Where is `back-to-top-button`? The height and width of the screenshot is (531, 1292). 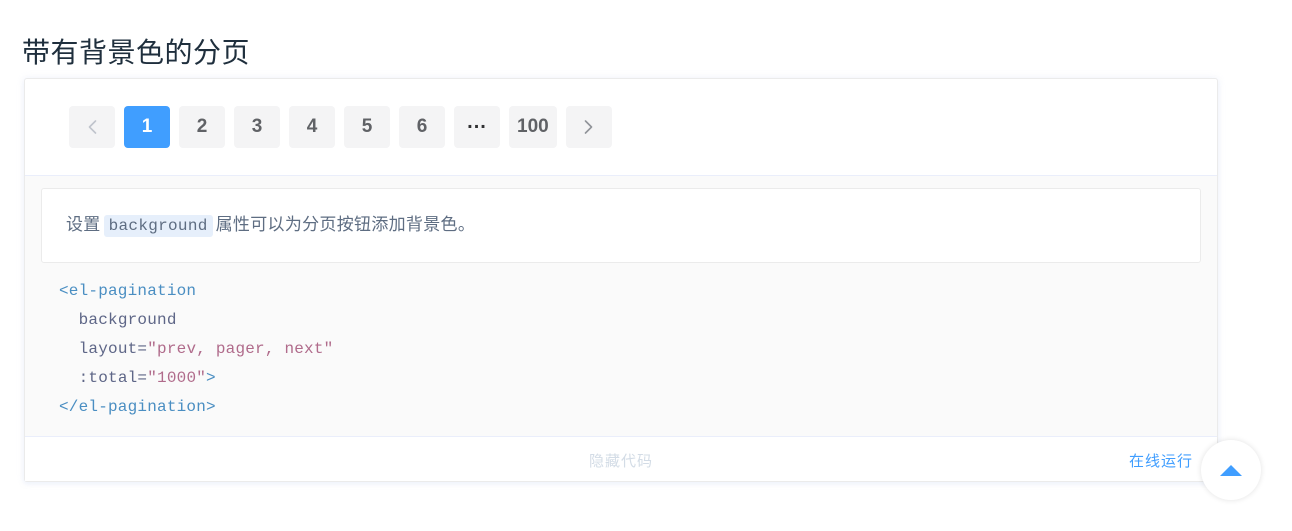
back-to-top-button is located at coordinates (1231, 470).